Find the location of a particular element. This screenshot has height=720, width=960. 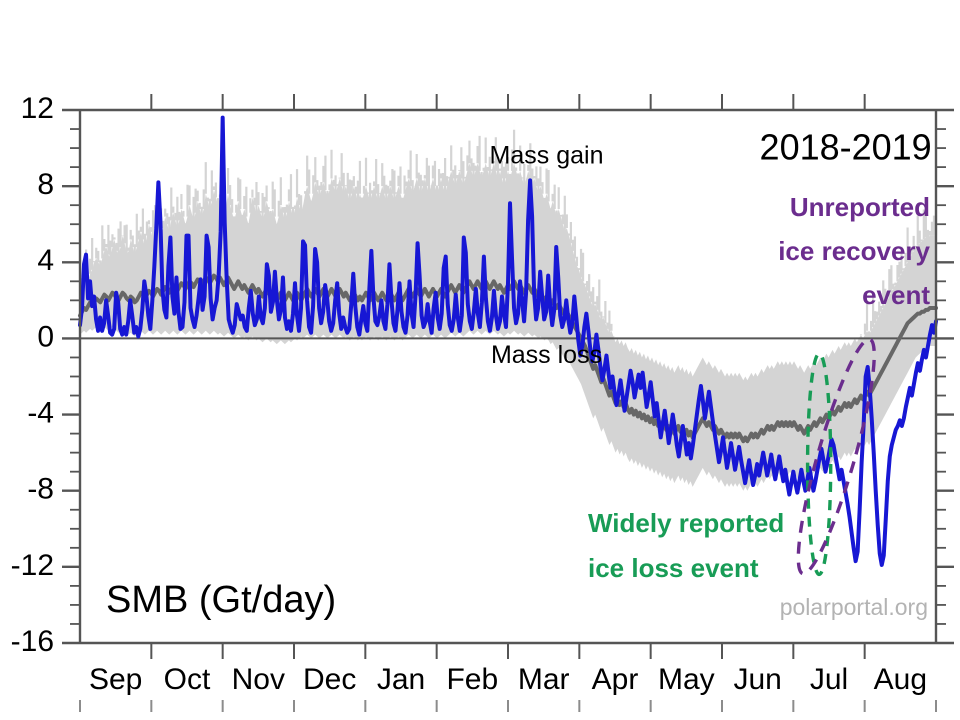

x-tick-label: Sep is located at coordinates (115, 679).